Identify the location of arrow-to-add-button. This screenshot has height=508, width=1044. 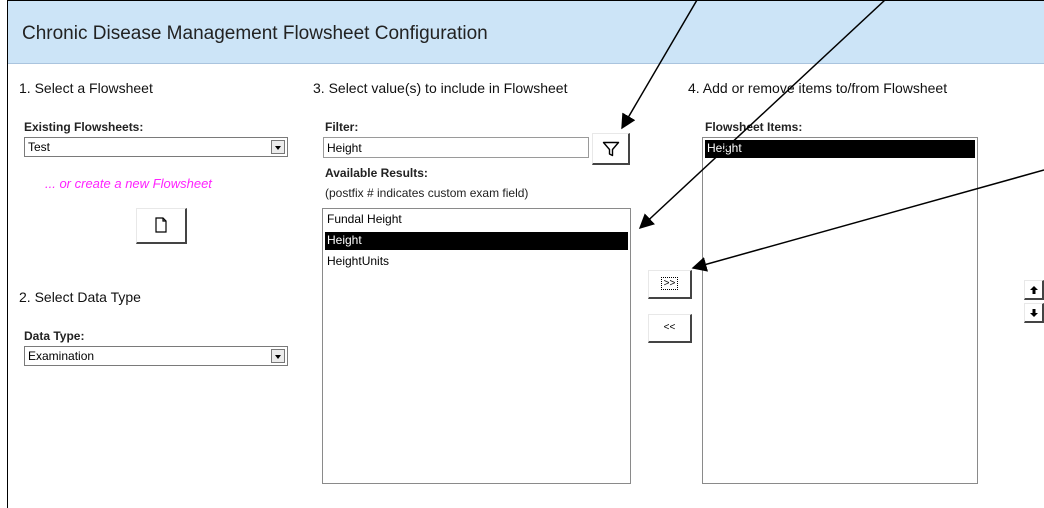
(867, 220).